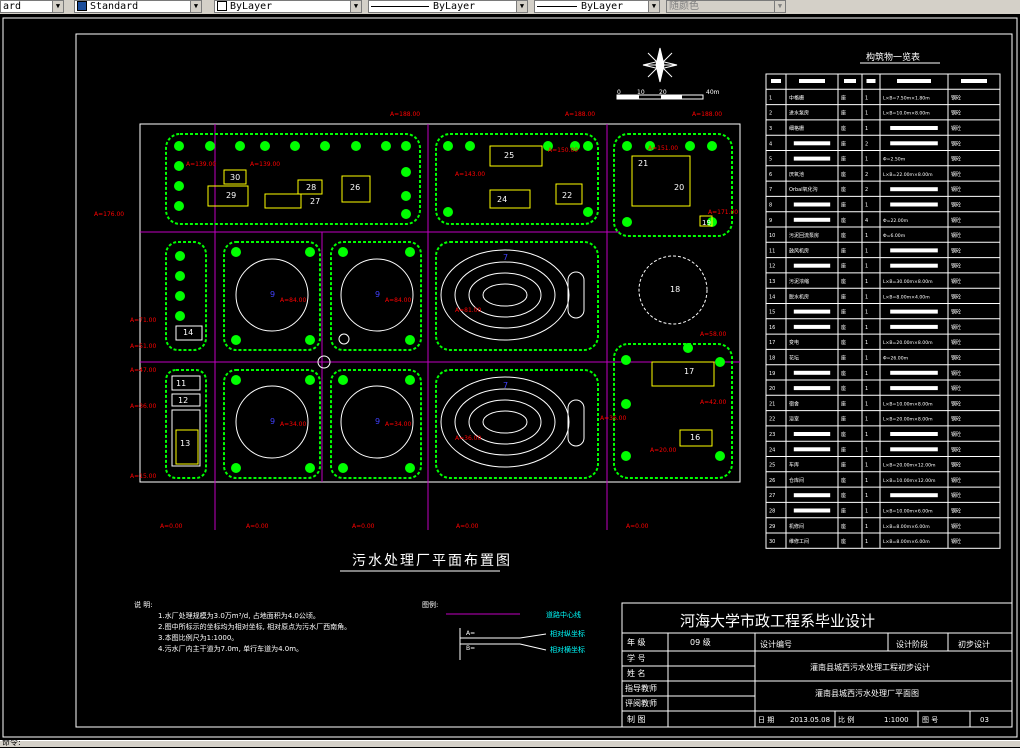 Image resolution: width=1020 pixels, height=748 pixels. Describe the element at coordinates (894, 160) in the screenshot. I see `table-cell: Φ=2.50m` at that location.